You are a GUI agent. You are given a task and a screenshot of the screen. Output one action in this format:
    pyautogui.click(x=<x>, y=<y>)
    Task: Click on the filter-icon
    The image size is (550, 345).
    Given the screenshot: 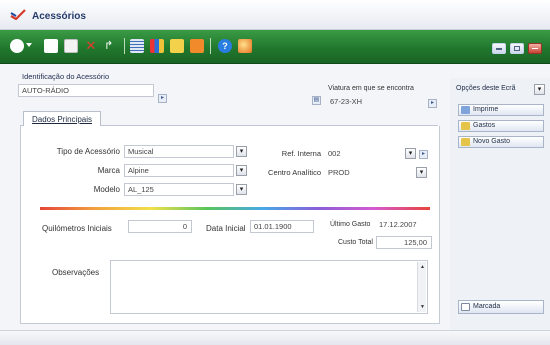 What is the action you would take?
    pyautogui.click(x=177, y=46)
    